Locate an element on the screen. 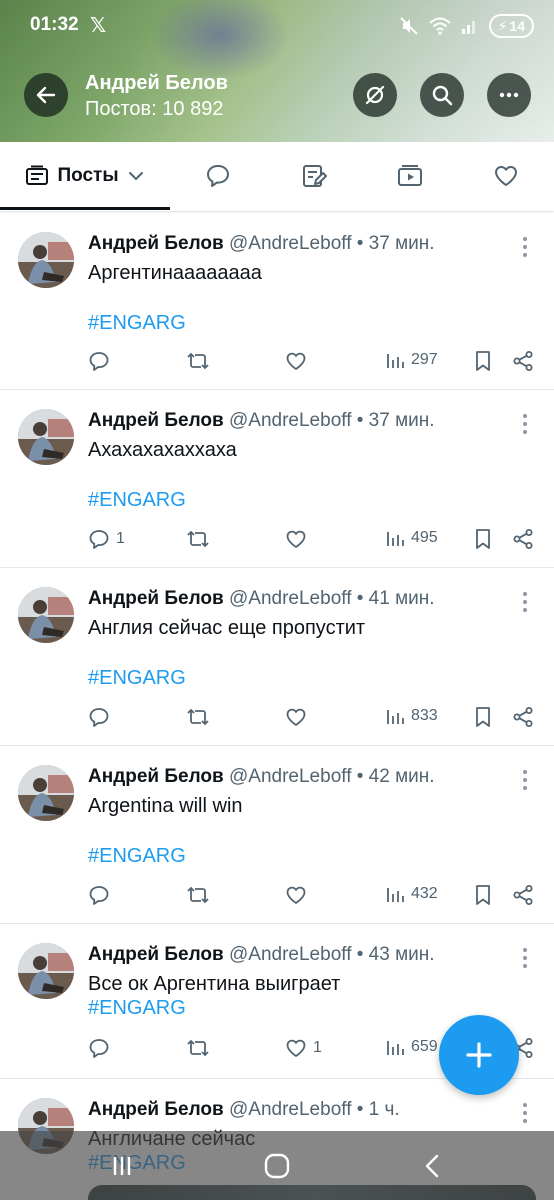 The height and width of the screenshot is (1200, 554). more-button is located at coordinates (509, 95).